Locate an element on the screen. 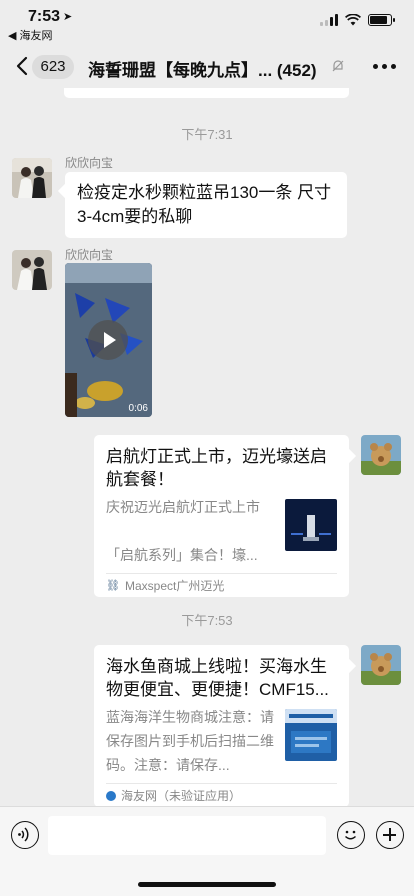 This screenshot has width=414, height=896. video-duration: 0:06 is located at coordinates (138, 408).